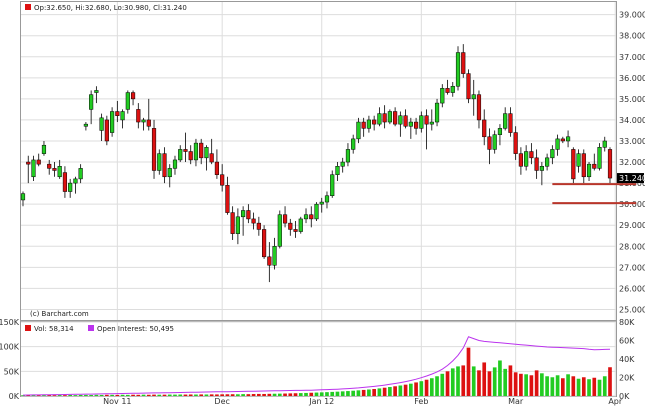 The image size is (645, 406). I want to click on price-tick-label: 33.000, so click(632, 141).